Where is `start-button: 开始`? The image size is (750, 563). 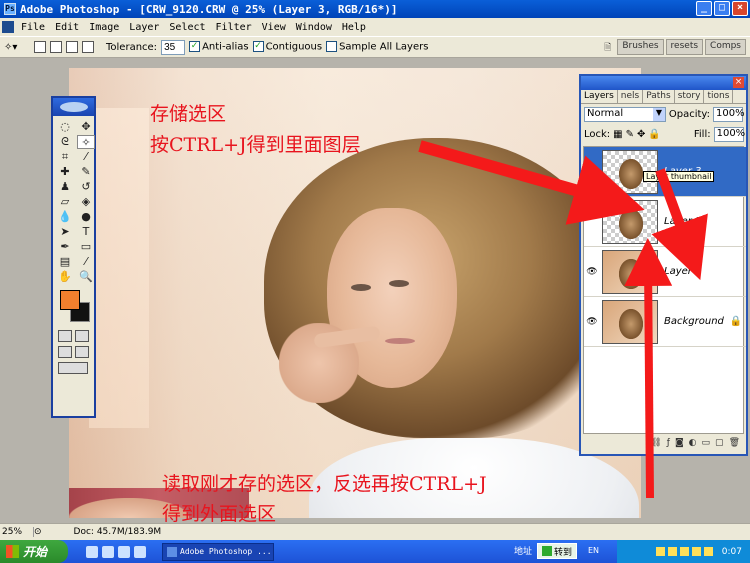
start-button: 开始 is located at coordinates (34, 551).